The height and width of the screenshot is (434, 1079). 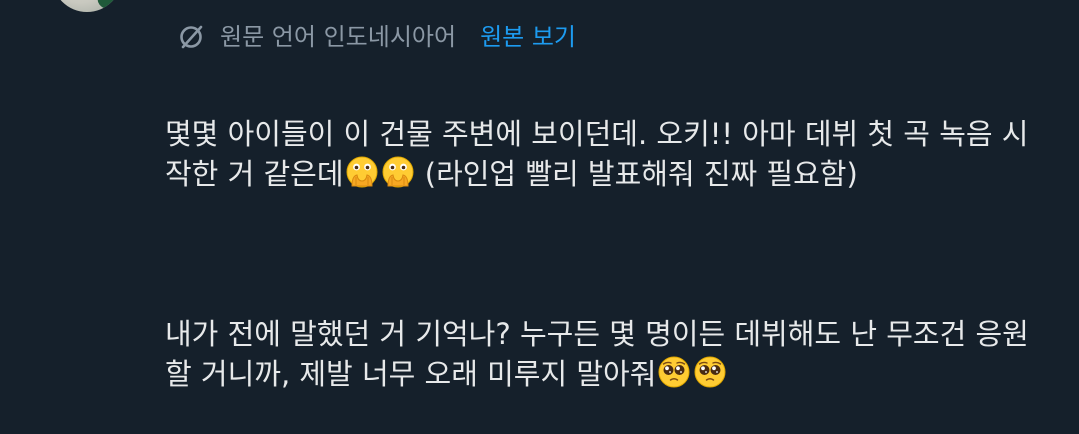 I want to click on translation-bar: 원문 언어 인도네시아어 원본 보기, so click(x=376, y=37).